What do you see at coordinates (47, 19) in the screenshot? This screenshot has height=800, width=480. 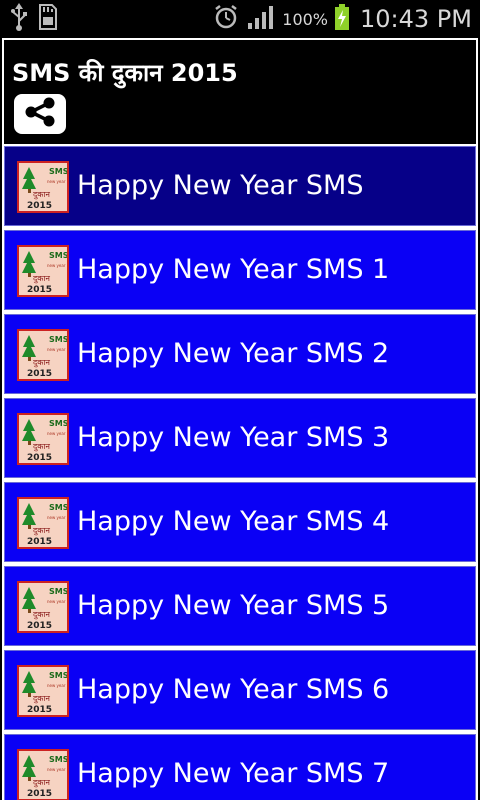 I see `sd-card-icon` at bounding box center [47, 19].